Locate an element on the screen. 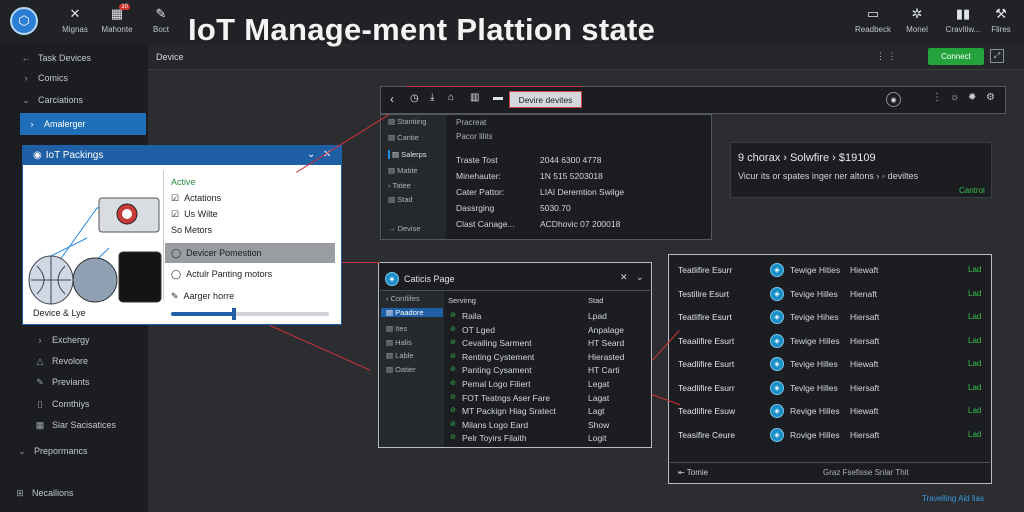  connect-button: Connect is located at coordinates (956, 56).